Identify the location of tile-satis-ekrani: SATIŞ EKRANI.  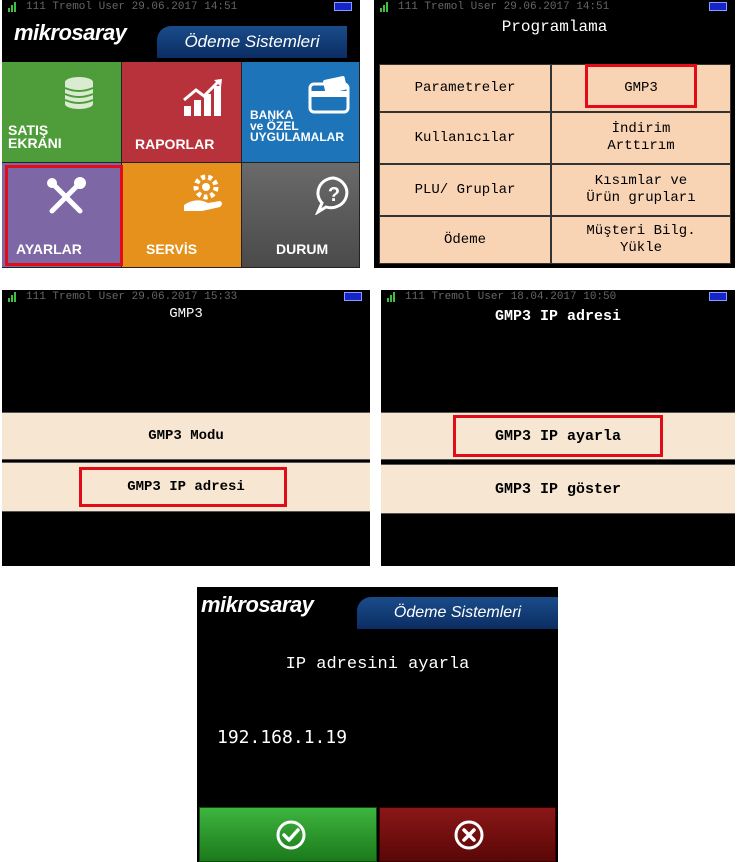
(62, 112).